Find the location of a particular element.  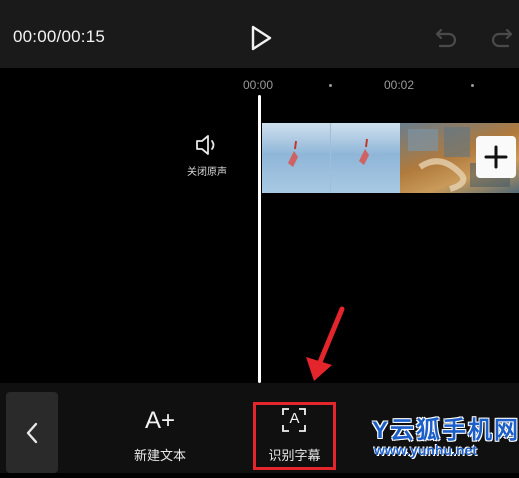

speaker-icon is located at coordinates (205, 145).